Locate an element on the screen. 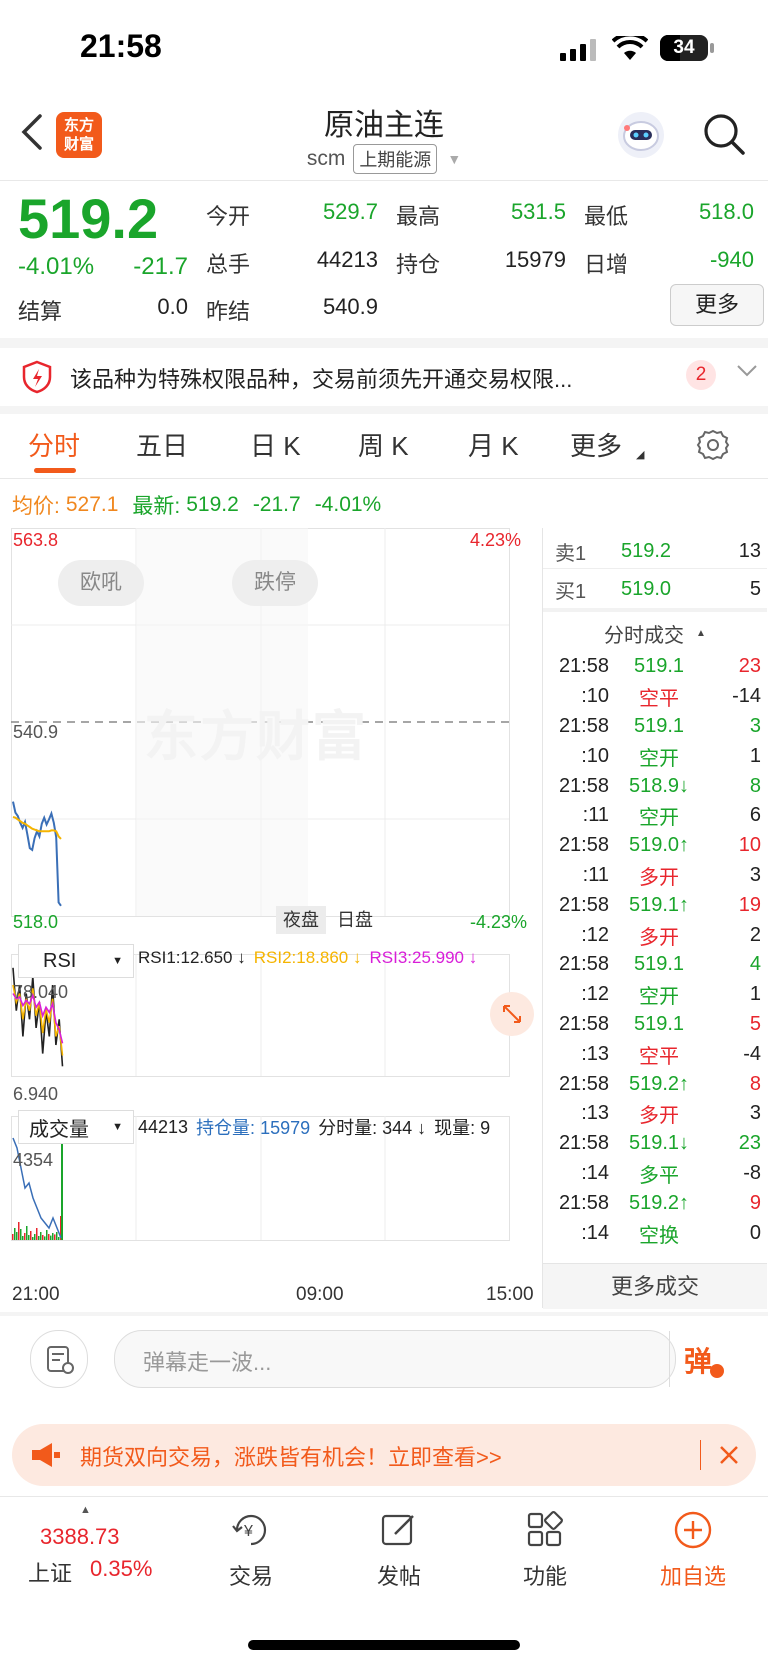  search-icon is located at coordinates (724, 136).